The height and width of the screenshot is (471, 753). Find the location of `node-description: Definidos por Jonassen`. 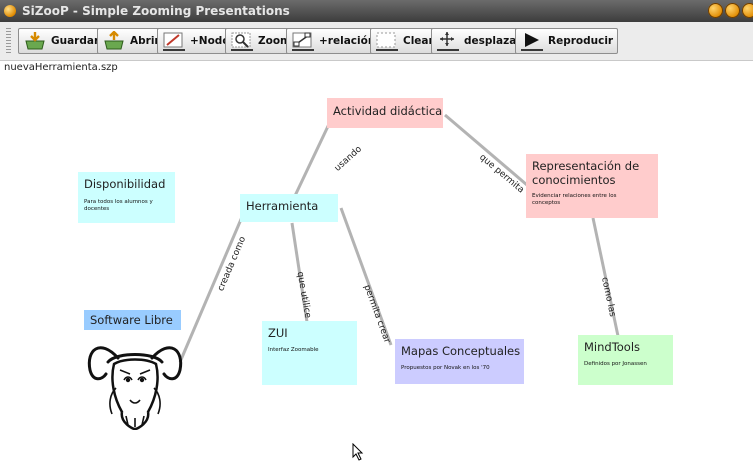

node-description: Definidos por Jonassen is located at coordinates (615, 364).